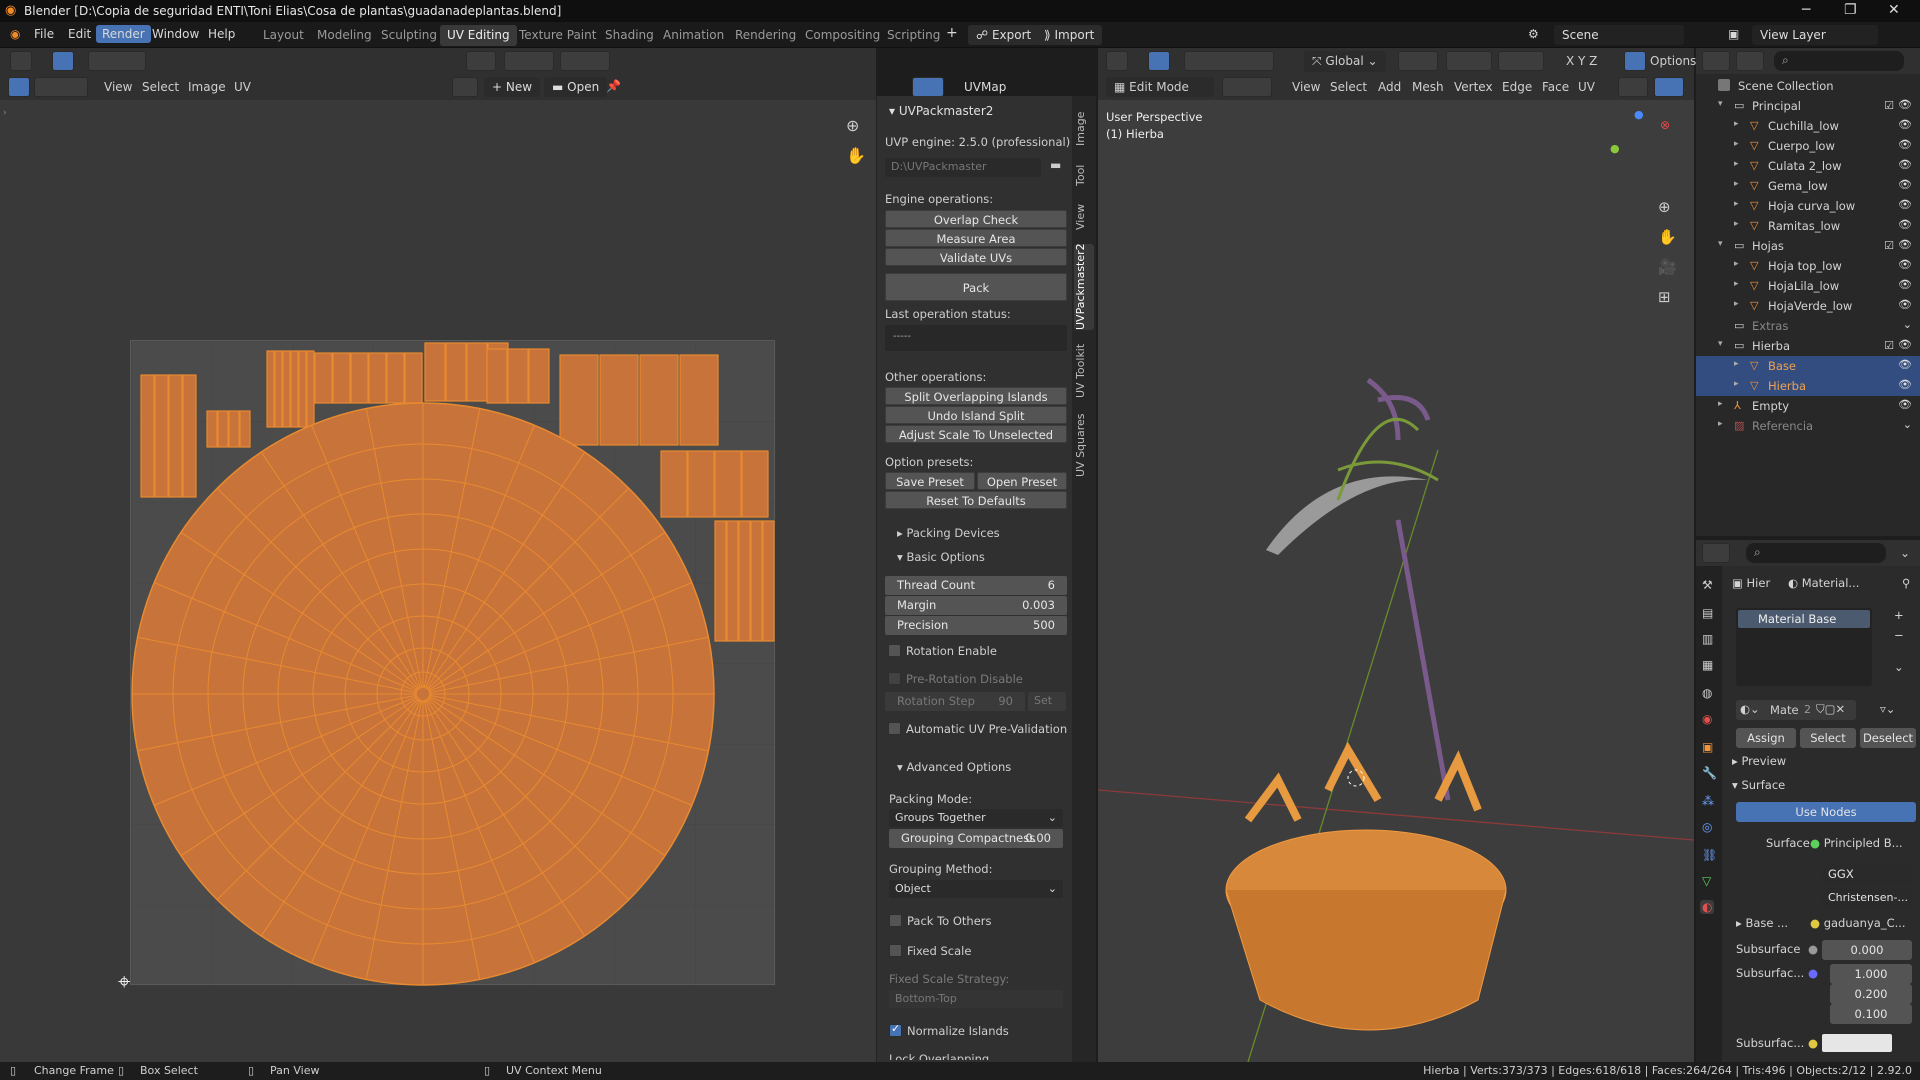 This screenshot has height=1080, width=1920. Describe the element at coordinates (955, 701) in the screenshot. I see `rotation-step-field: Rotation Step 90` at that location.